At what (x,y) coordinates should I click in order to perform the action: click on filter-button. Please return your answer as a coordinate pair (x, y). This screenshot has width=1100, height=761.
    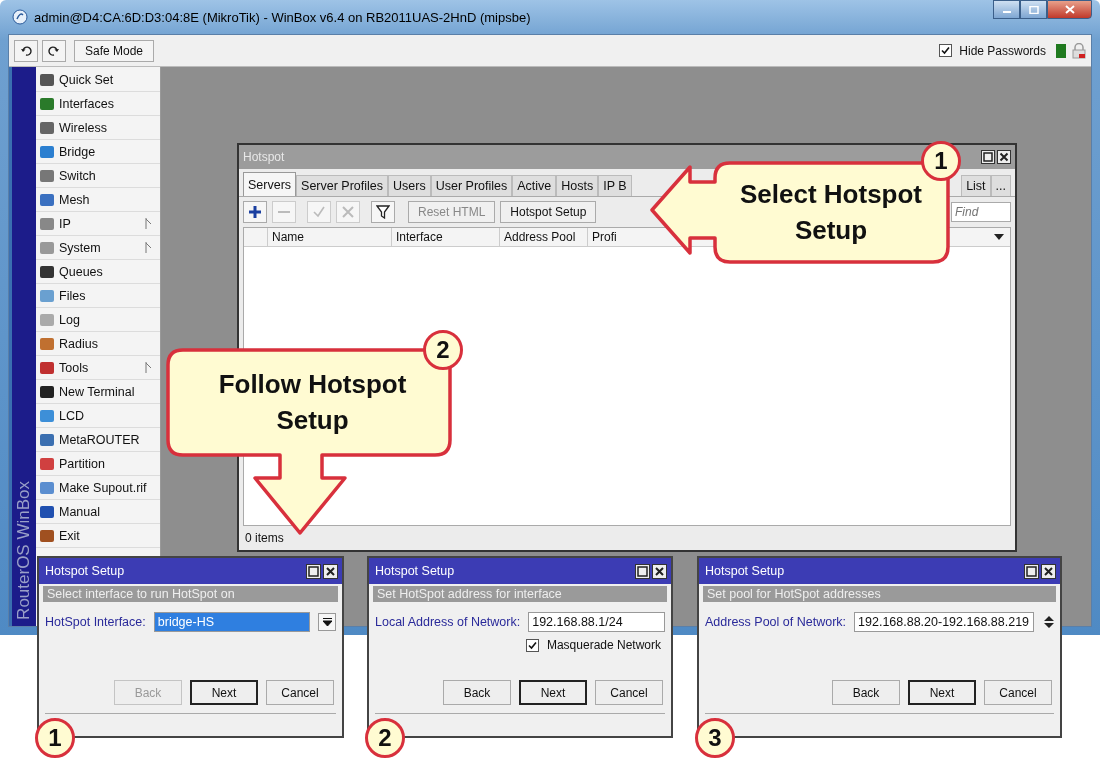
    Looking at the image, I should click on (383, 212).